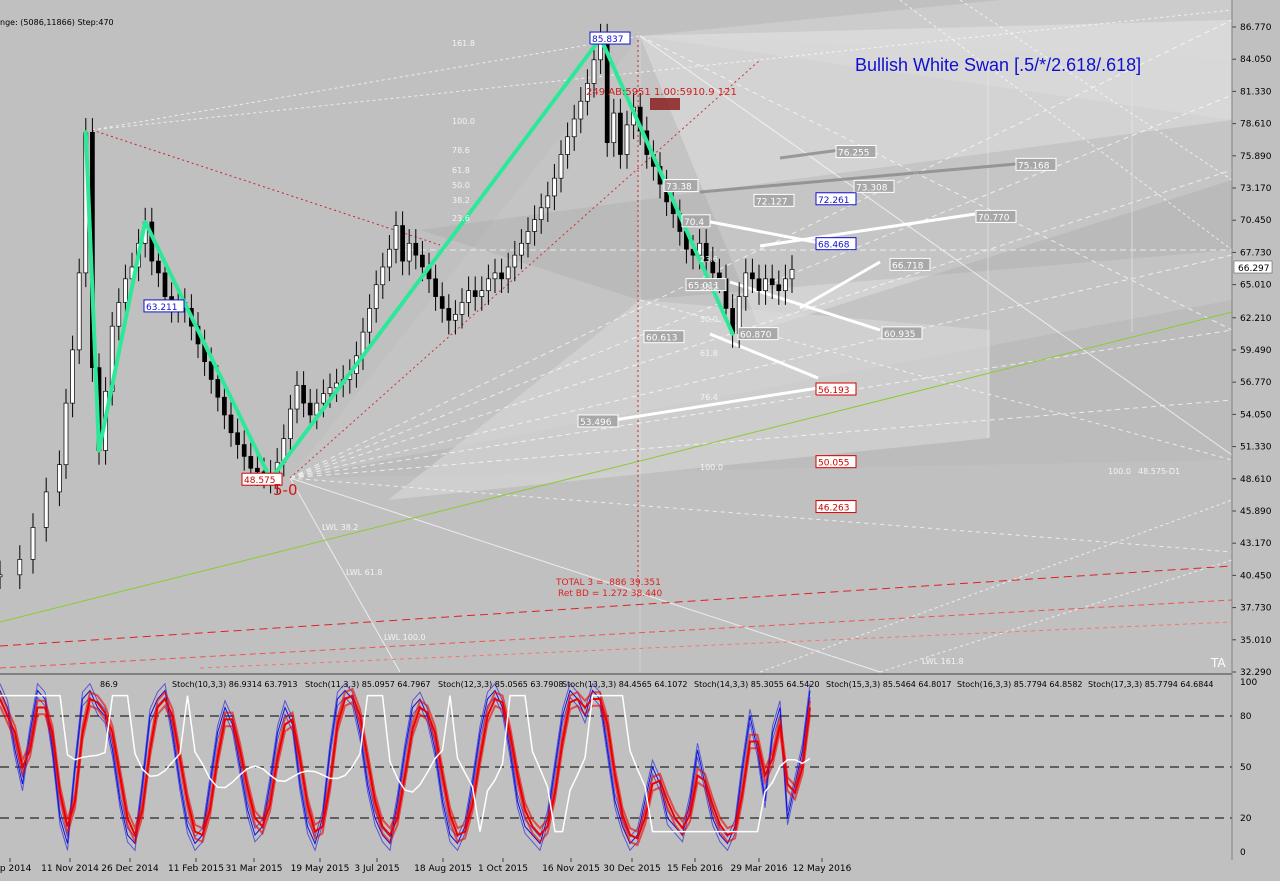  I want to click on price-tick-label: 78.610, so click(1256, 125).